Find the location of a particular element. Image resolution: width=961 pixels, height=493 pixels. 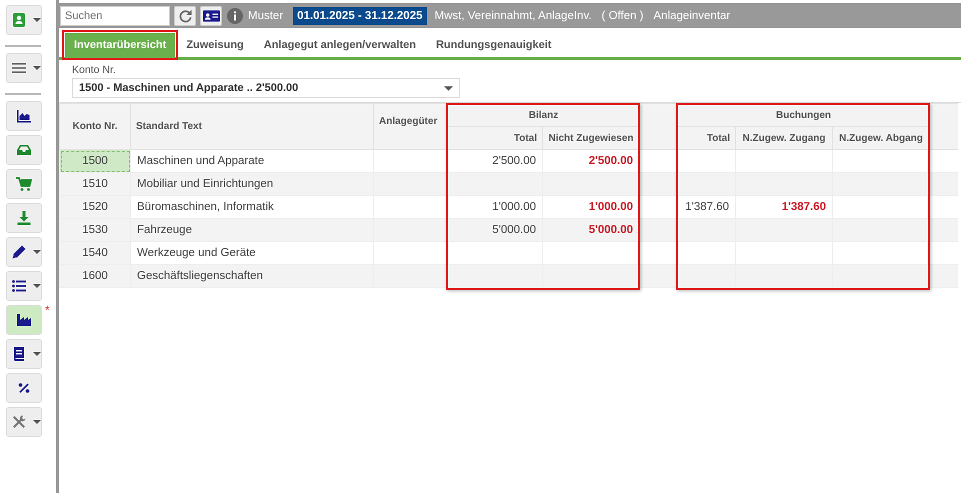

refresh-button is located at coordinates (185, 16).